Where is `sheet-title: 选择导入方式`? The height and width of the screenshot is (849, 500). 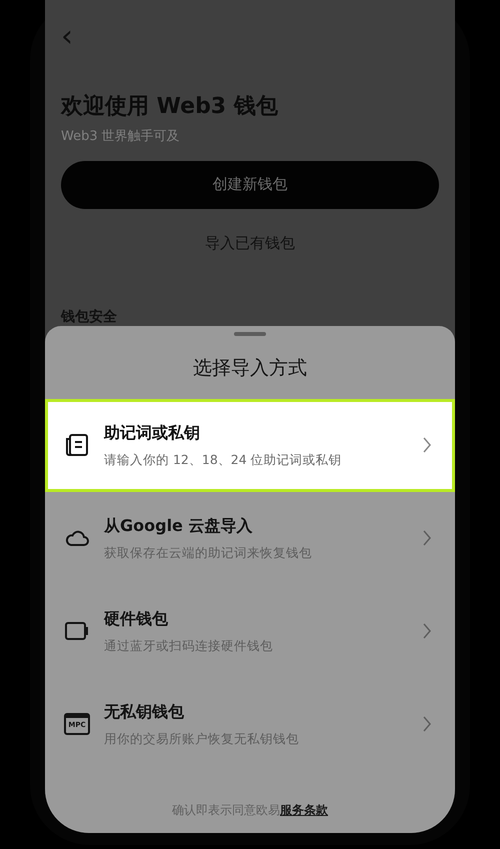 sheet-title: 选择导入方式 is located at coordinates (250, 368).